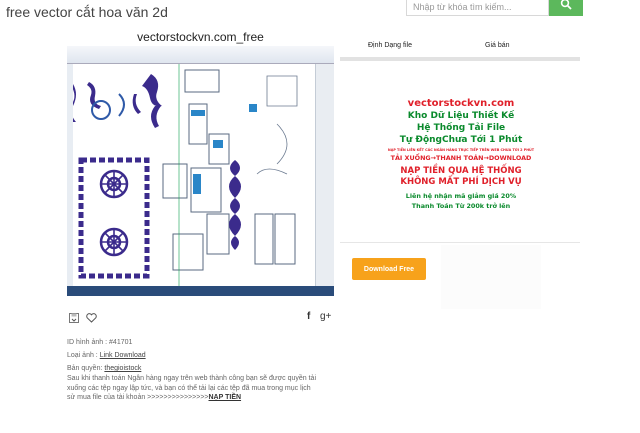 The width and height of the screenshot is (640, 433). Describe the element at coordinates (225, 397) in the screenshot. I see `topup-link: NẠP TIỀN` at that location.